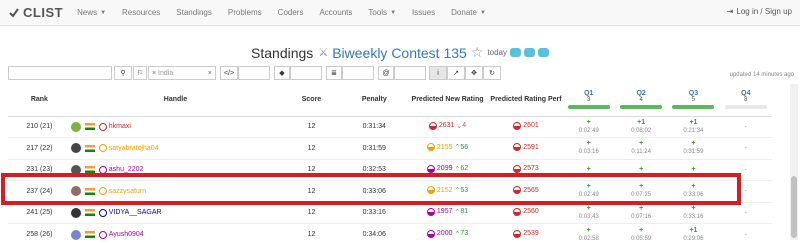 This screenshot has width=800, height=245. What do you see at coordinates (543, 52) in the screenshot?
I see `share-icon` at bounding box center [543, 52].